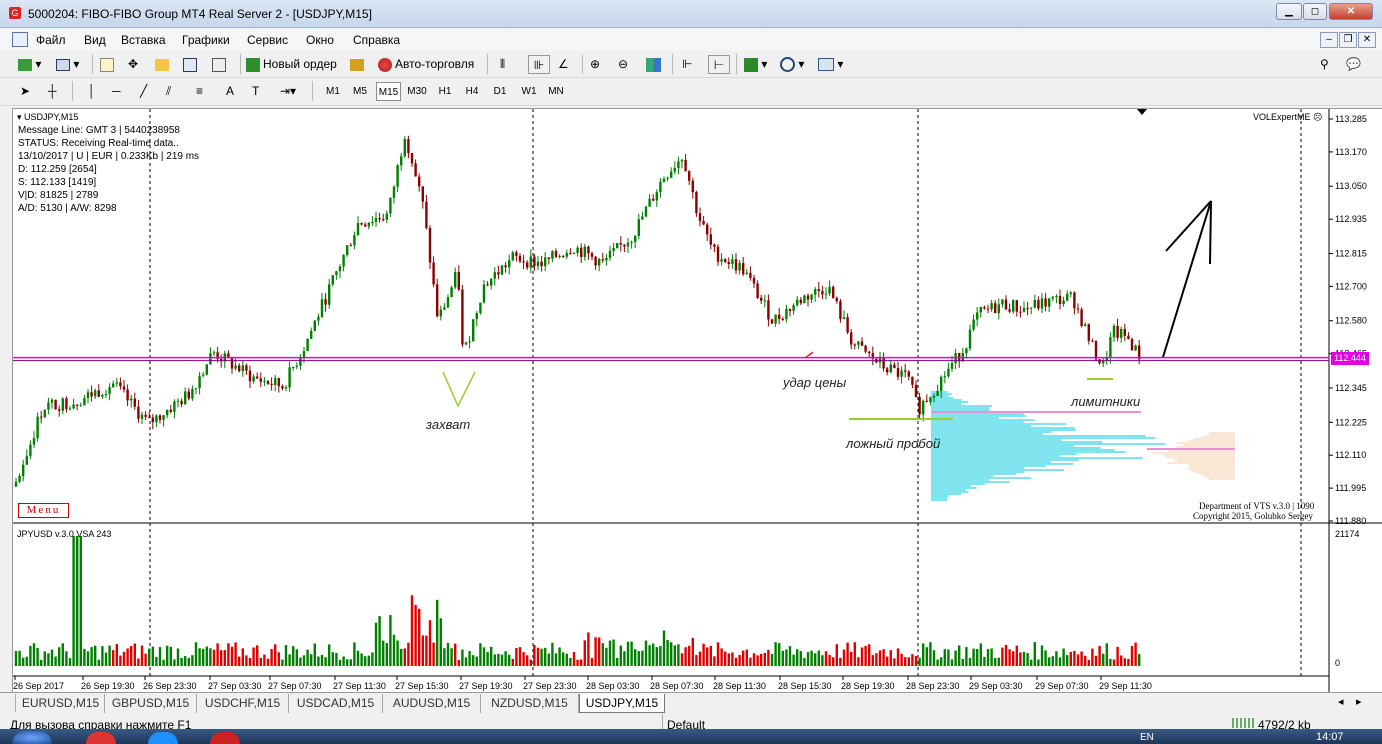 The height and width of the screenshot is (744, 1382). I want to click on timeframe-m30: M30, so click(417, 91).